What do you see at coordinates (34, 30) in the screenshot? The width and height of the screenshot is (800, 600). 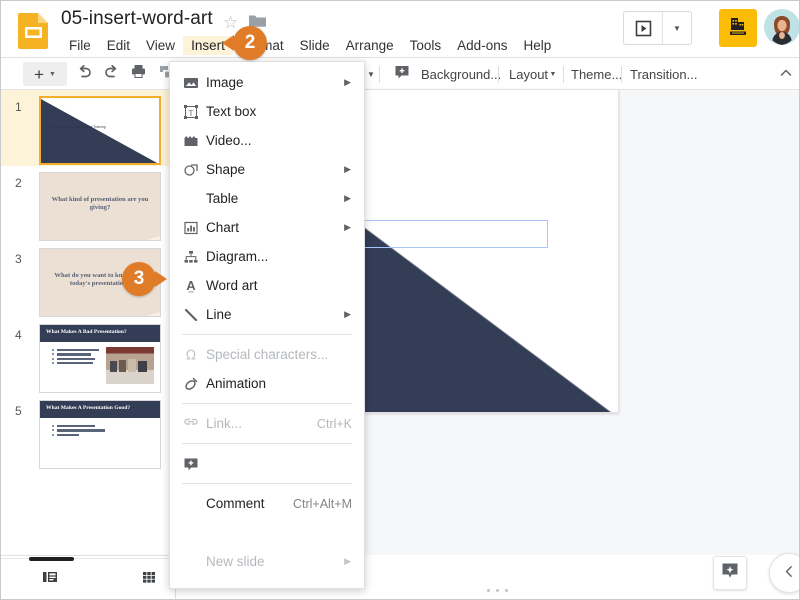 I see `google-slides-logo` at bounding box center [34, 30].